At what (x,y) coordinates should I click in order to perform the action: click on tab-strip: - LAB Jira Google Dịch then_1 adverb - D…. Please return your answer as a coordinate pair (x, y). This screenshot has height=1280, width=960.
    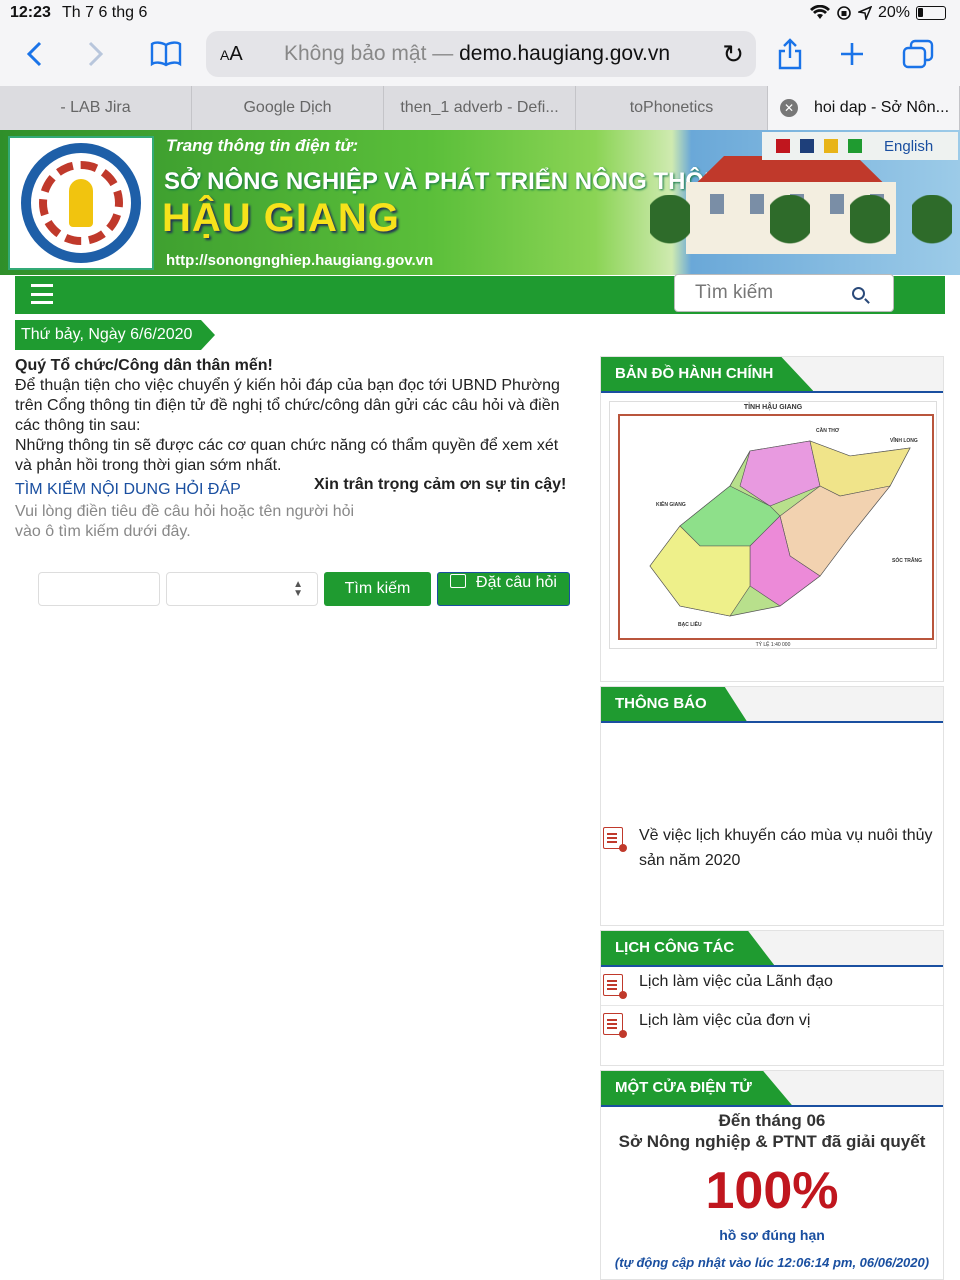
    Looking at the image, I should click on (480, 108).